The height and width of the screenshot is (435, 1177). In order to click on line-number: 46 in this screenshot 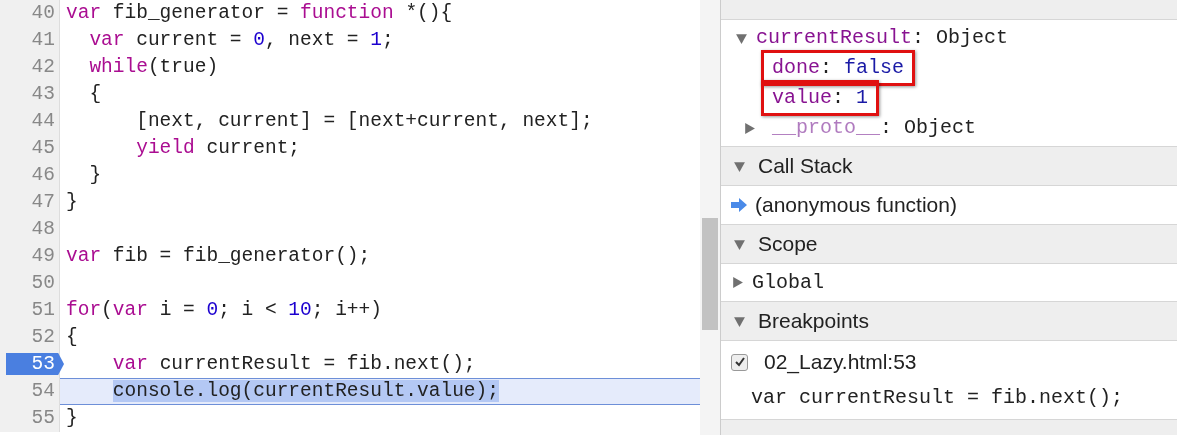, I will do `click(43, 175)`.